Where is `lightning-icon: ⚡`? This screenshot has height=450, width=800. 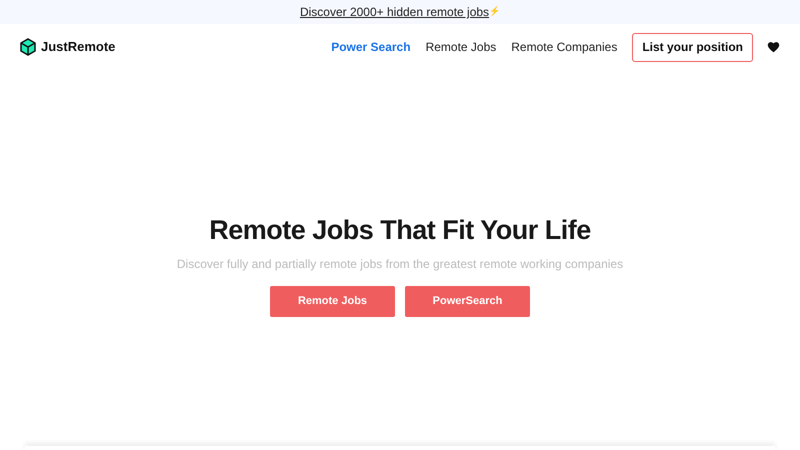 lightning-icon: ⚡ is located at coordinates (494, 12).